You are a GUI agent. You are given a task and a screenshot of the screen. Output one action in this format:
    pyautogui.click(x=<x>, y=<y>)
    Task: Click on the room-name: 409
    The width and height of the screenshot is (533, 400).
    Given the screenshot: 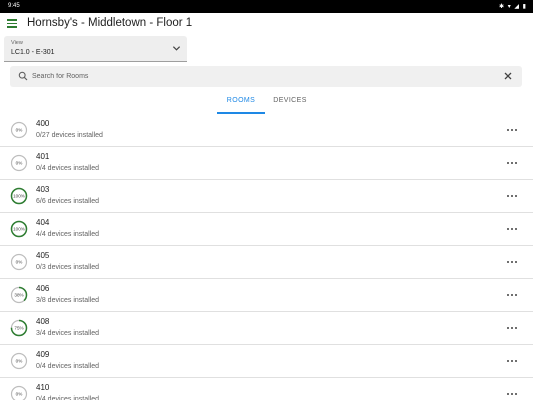 What is the action you would take?
    pyautogui.click(x=43, y=354)
    